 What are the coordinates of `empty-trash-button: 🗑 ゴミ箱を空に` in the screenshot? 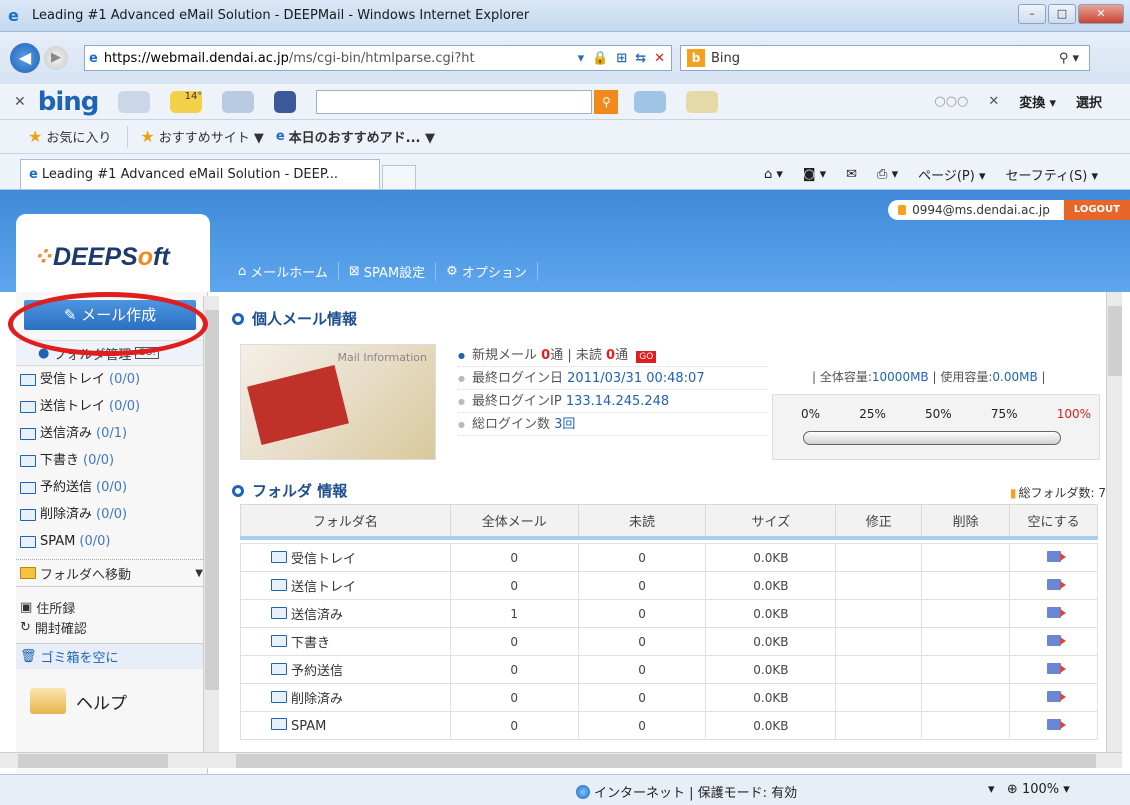 It's located at (111, 656).